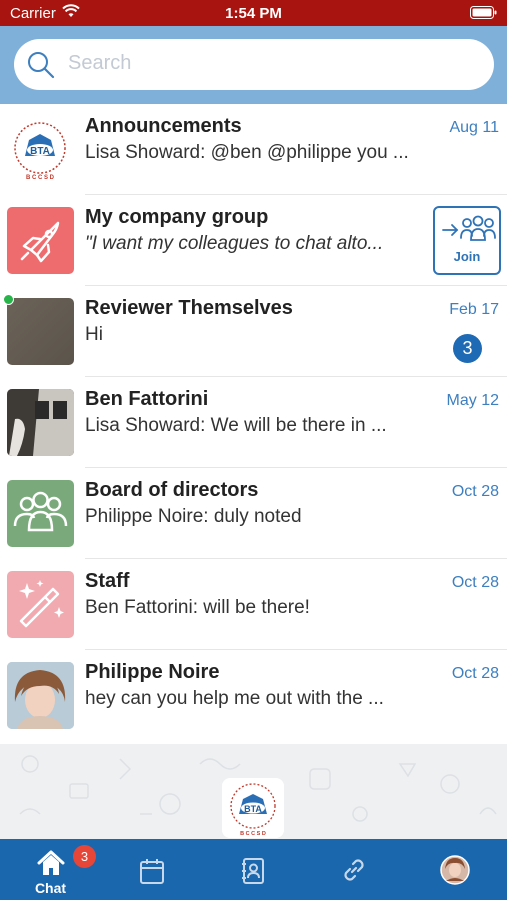  What do you see at coordinates (40, 695) in the screenshot?
I see `philippe-noire-avatar` at bounding box center [40, 695].